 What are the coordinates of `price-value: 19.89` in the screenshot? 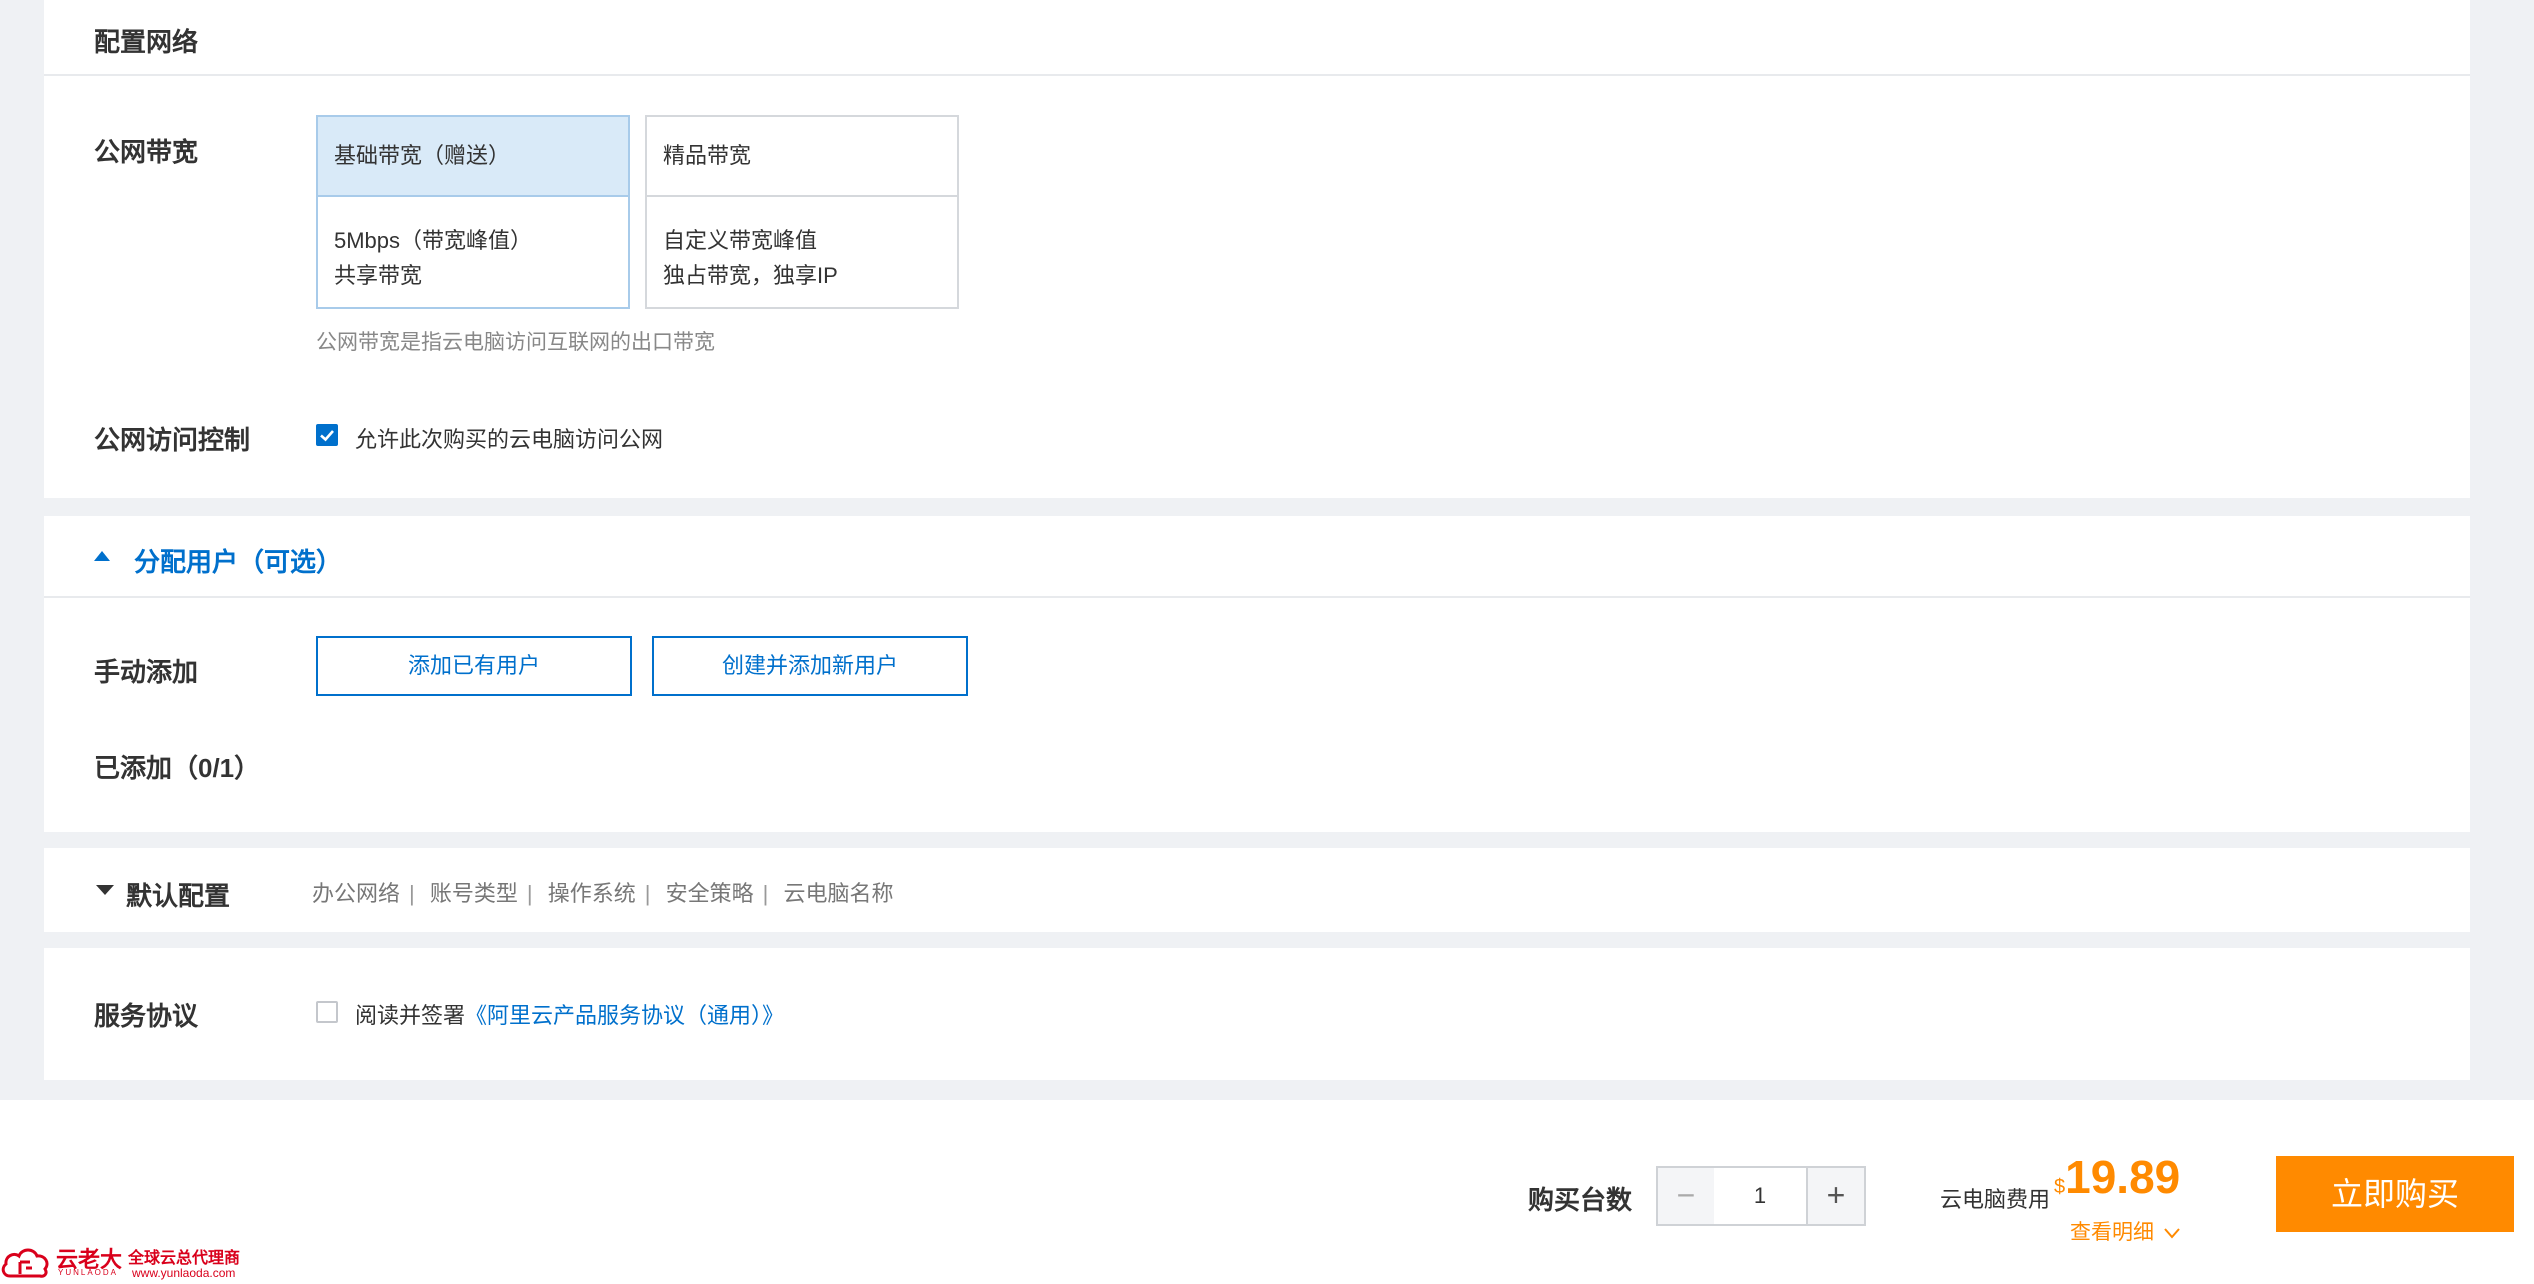 It's located at (2123, 1177).